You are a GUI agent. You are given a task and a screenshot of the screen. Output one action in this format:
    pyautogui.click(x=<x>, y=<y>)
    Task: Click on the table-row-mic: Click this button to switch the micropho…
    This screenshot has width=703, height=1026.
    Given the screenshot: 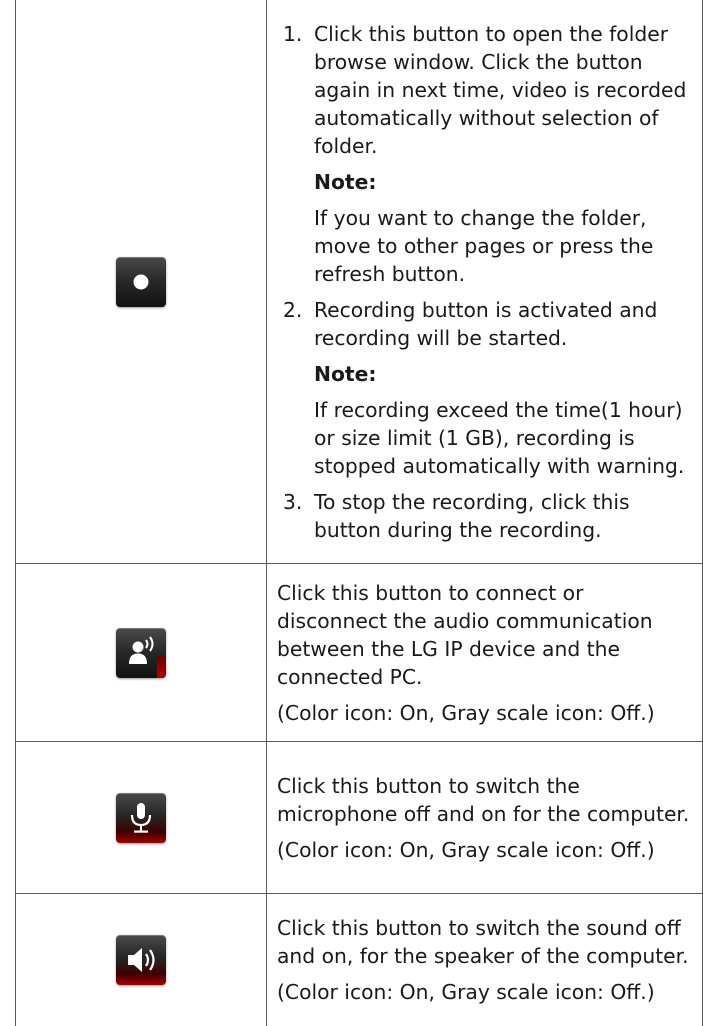 What is the action you would take?
    pyautogui.click(x=359, y=818)
    